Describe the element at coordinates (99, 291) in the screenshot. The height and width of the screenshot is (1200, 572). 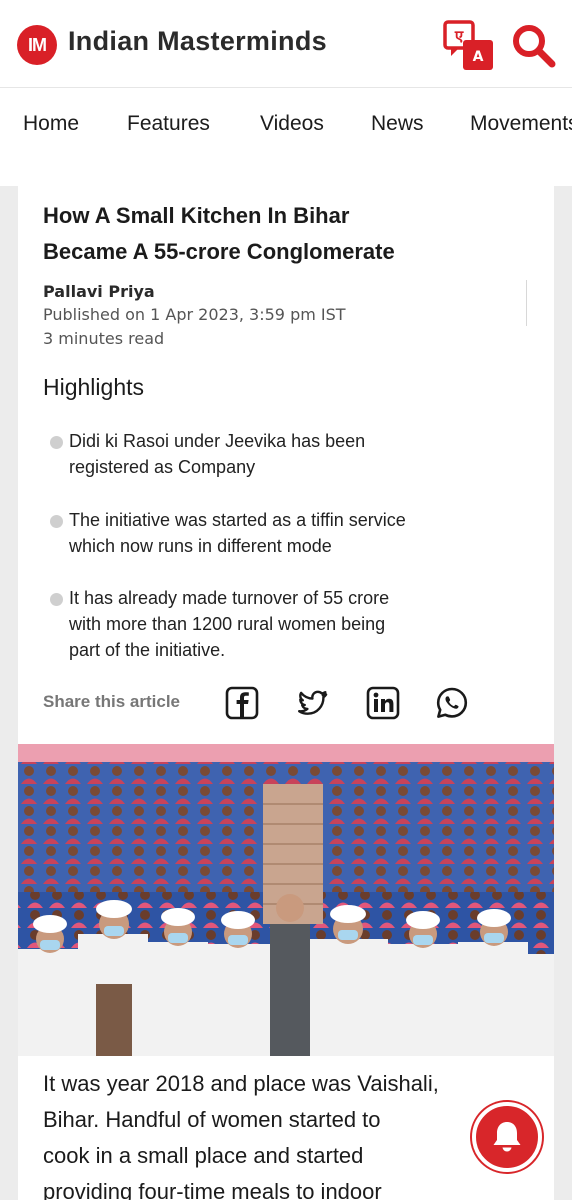
I see `article-author: Pallavi Priya` at that location.